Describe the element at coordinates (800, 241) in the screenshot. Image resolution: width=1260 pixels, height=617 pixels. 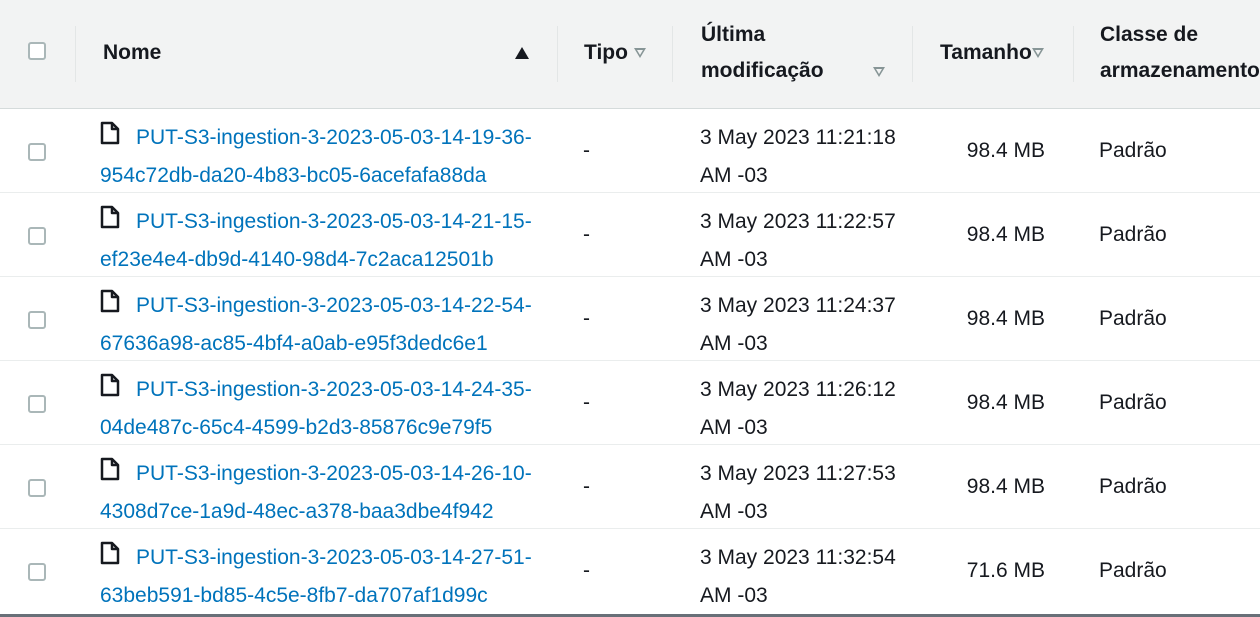
I see `object-modified: 3 May 2023 11:22:57 AM -03` at that location.